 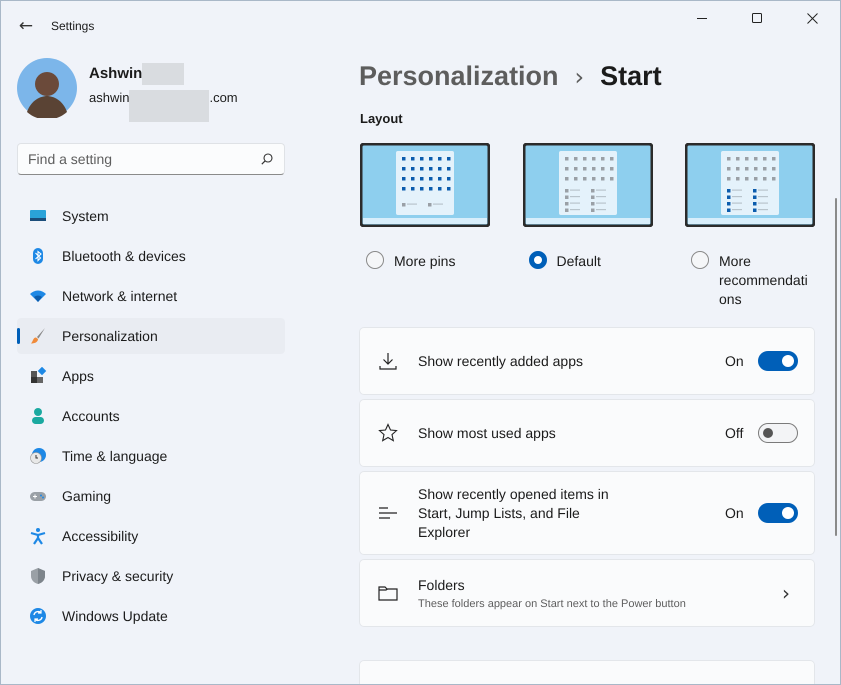 I want to click on section-heading: Layout, so click(x=382, y=118).